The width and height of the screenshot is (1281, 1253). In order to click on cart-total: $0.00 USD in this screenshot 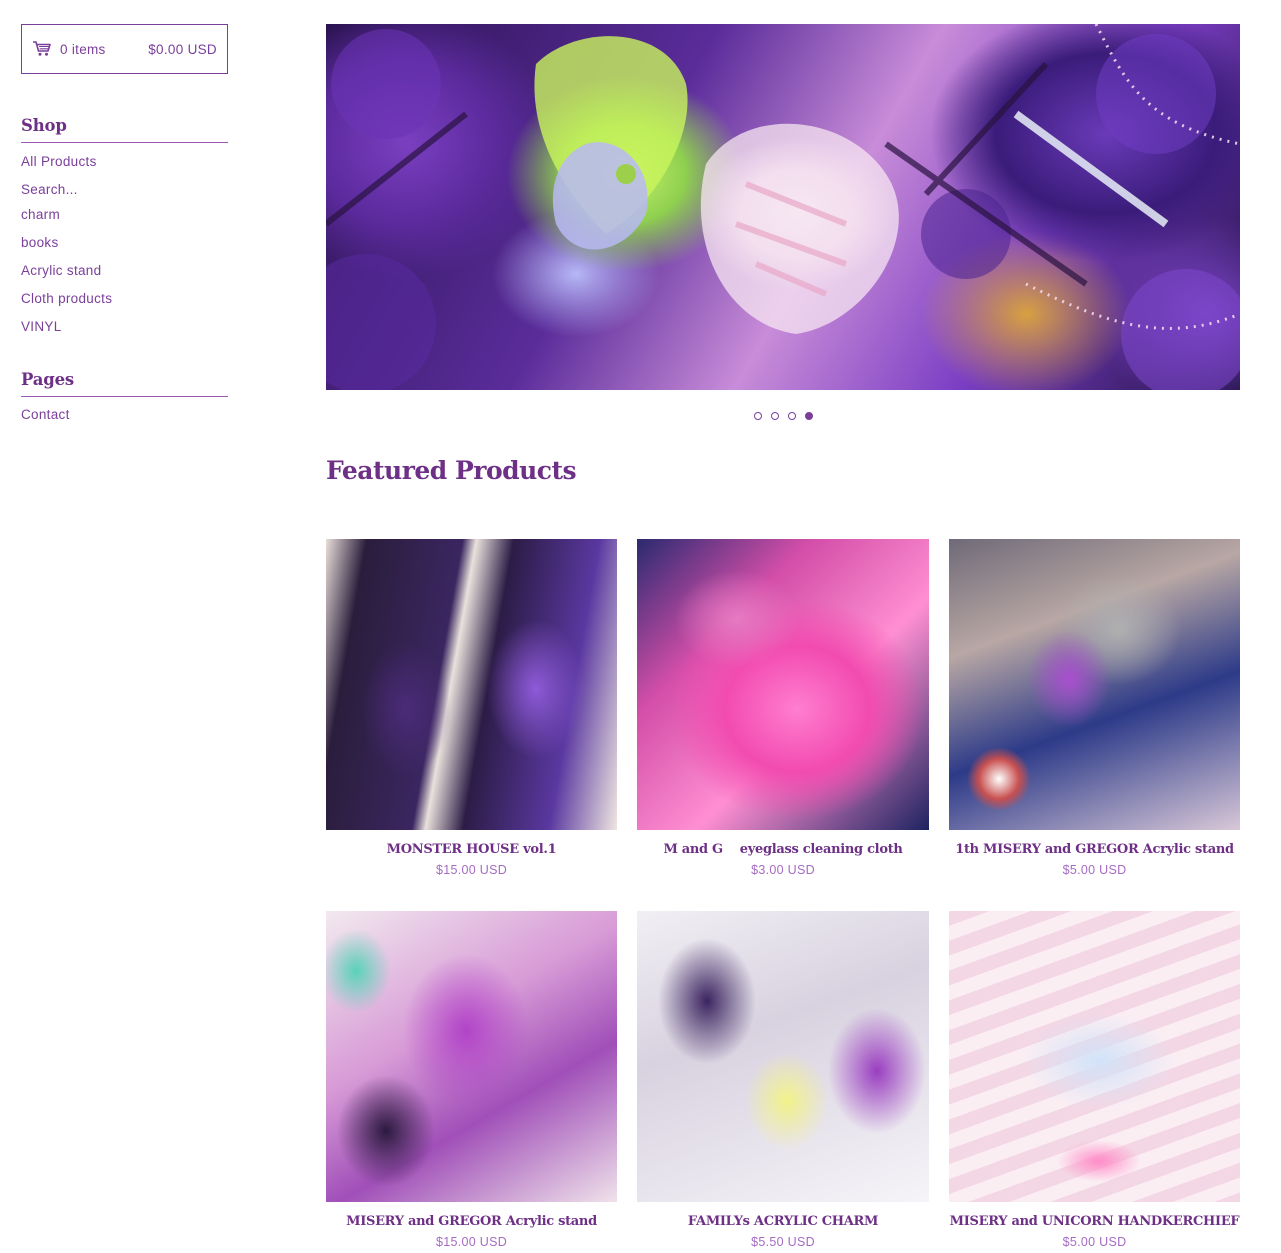, I will do `click(182, 49)`.